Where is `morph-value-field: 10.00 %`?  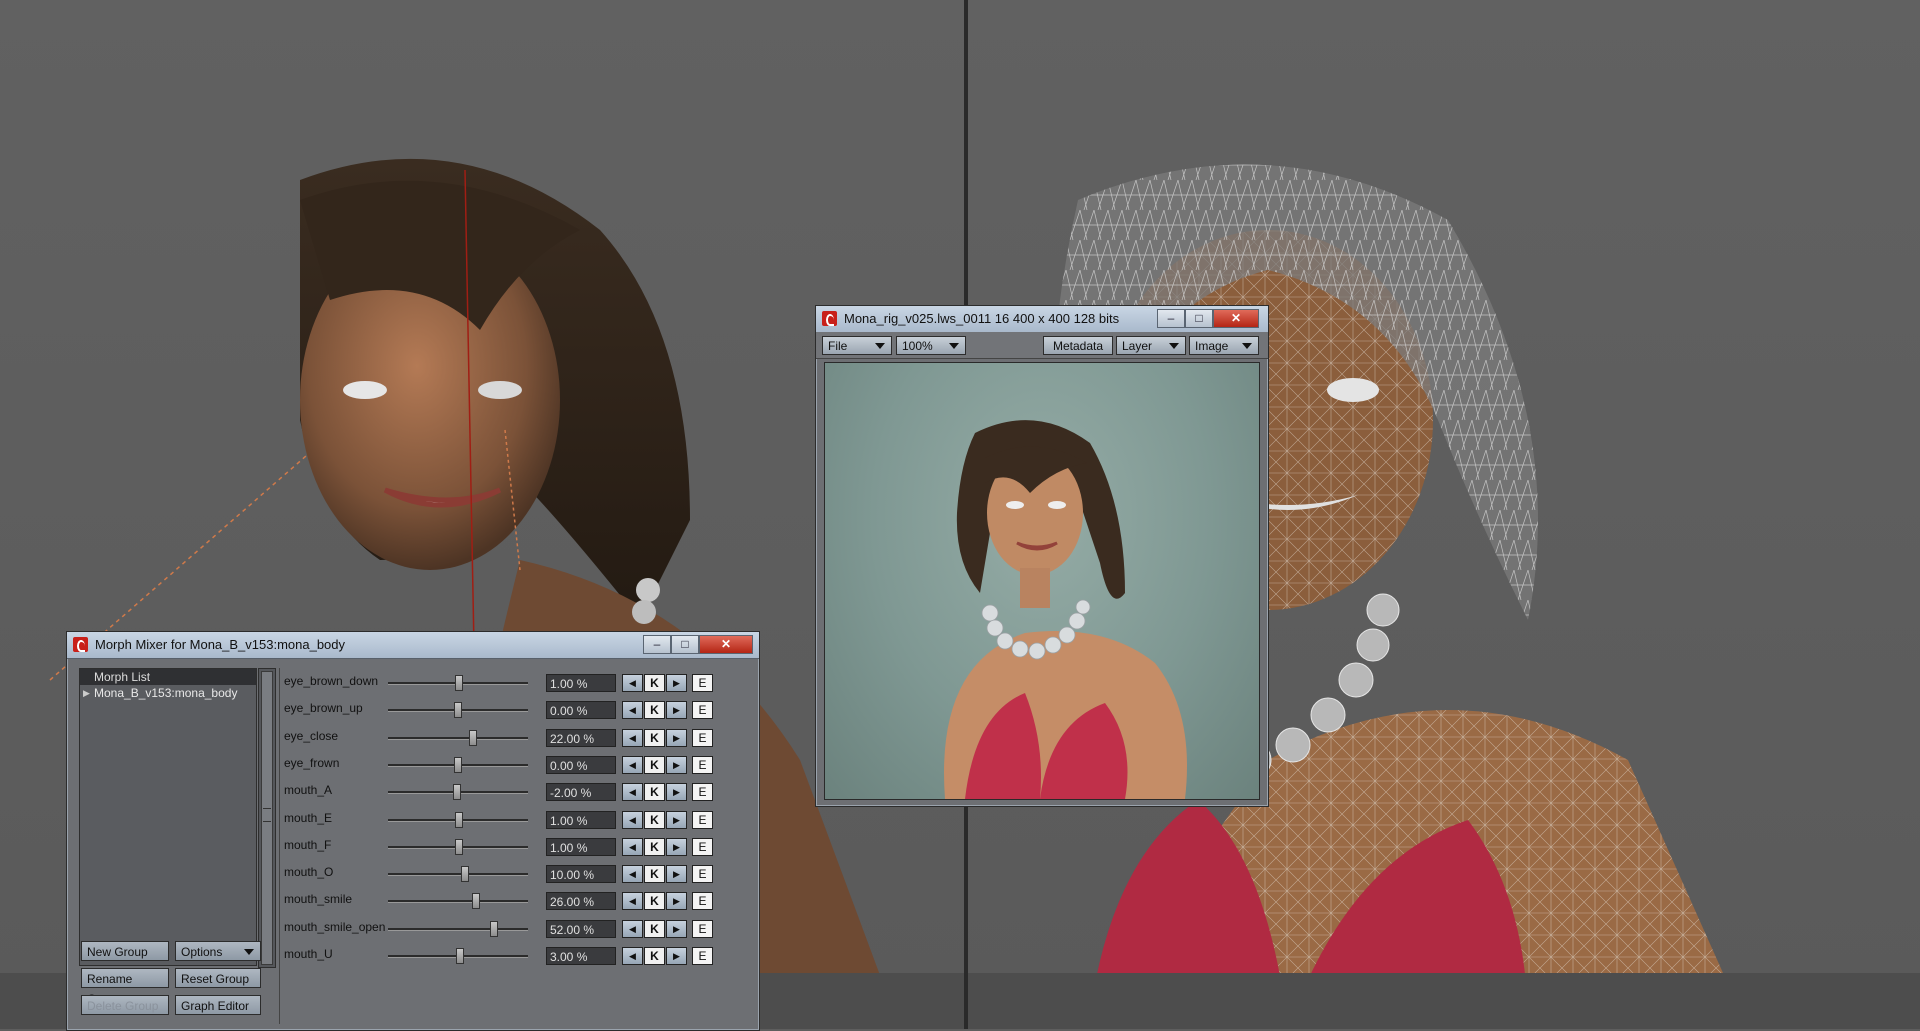
morph-value-field: 10.00 % is located at coordinates (581, 874).